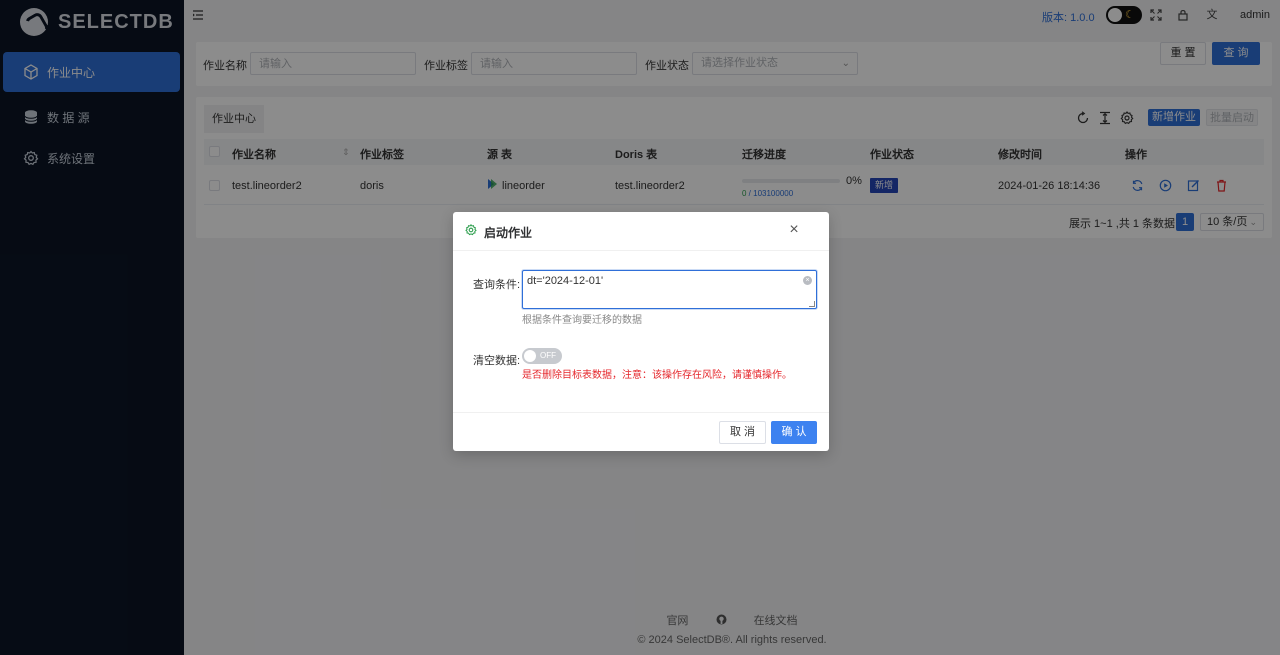 This screenshot has width=1280, height=655. I want to click on dialog-header: 启动作业 ×, so click(641, 231).